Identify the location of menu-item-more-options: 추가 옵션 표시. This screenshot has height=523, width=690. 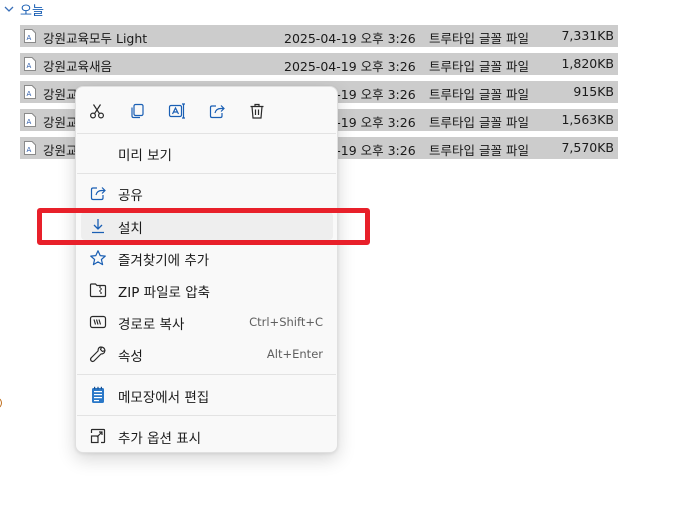
(207, 436).